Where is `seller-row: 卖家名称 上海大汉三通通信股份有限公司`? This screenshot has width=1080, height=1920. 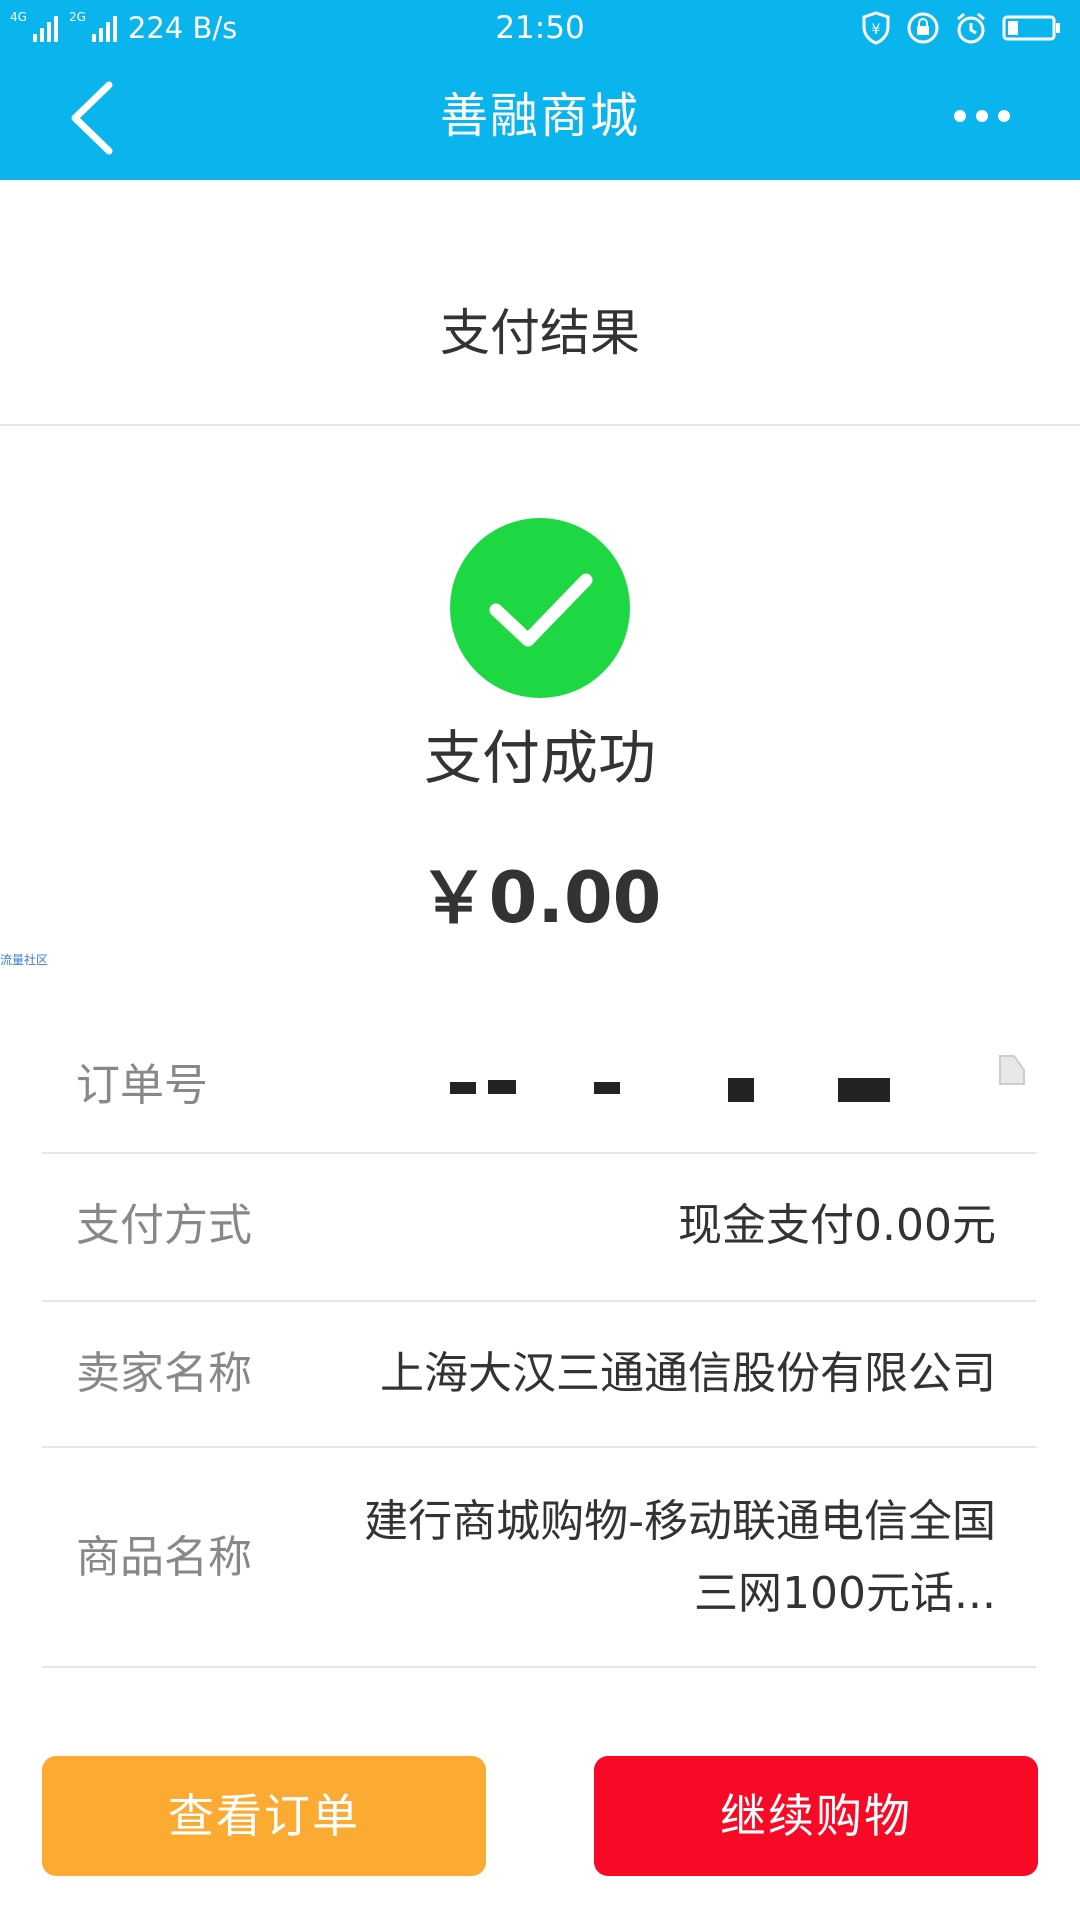 seller-row: 卖家名称 上海大汉三通通信股份有限公司 is located at coordinates (539, 1375).